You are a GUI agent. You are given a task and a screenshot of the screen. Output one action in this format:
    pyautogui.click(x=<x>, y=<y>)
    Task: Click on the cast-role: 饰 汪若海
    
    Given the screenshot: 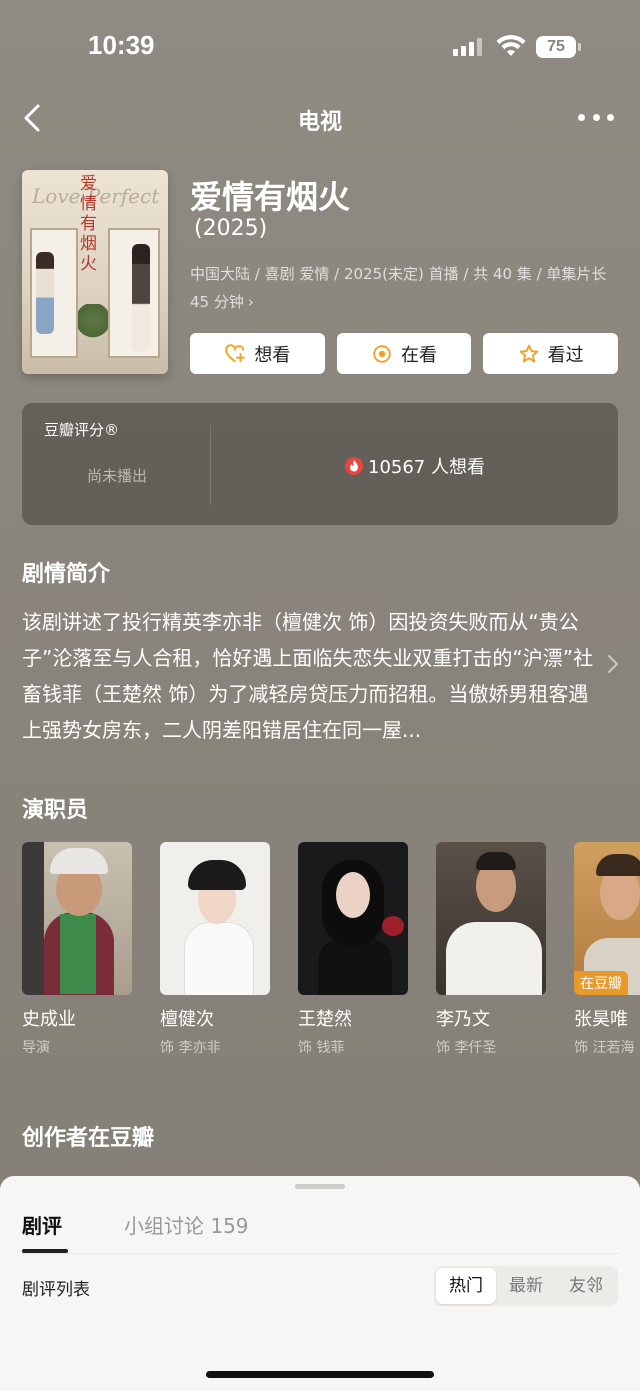 What is the action you would take?
    pyautogui.click(x=604, y=1048)
    